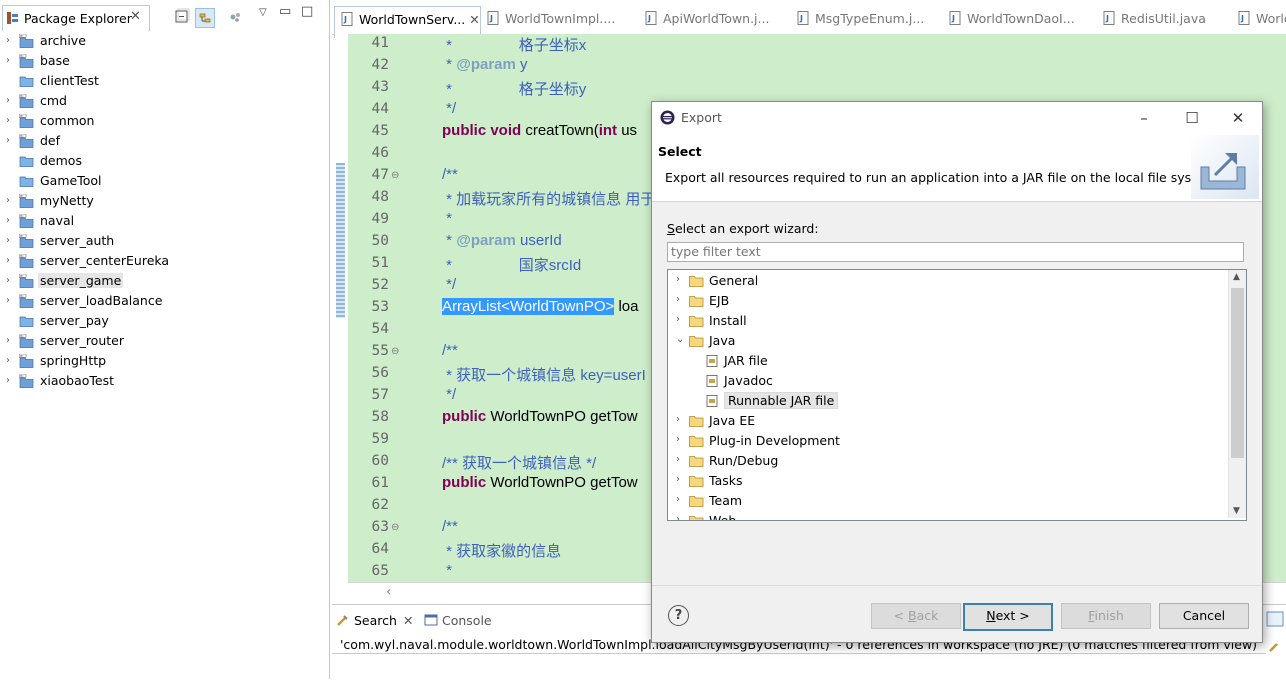 This screenshot has height=680, width=1286. What do you see at coordinates (164, 321) in the screenshot?
I see `project-item: server_pay` at bounding box center [164, 321].